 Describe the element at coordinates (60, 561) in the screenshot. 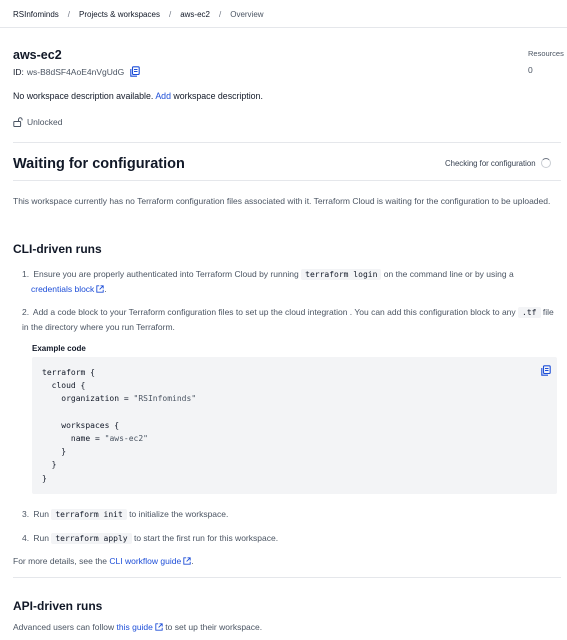

I see `more-text: For more details, see the` at that location.